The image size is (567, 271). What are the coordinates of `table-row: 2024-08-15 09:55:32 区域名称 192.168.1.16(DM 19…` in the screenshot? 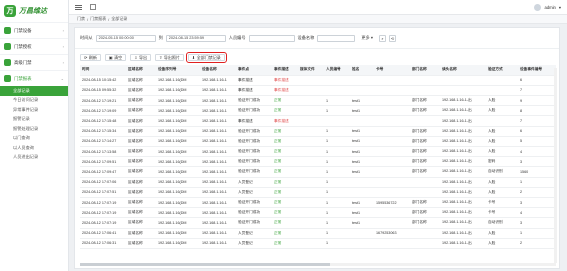 It's located at (318, 91).